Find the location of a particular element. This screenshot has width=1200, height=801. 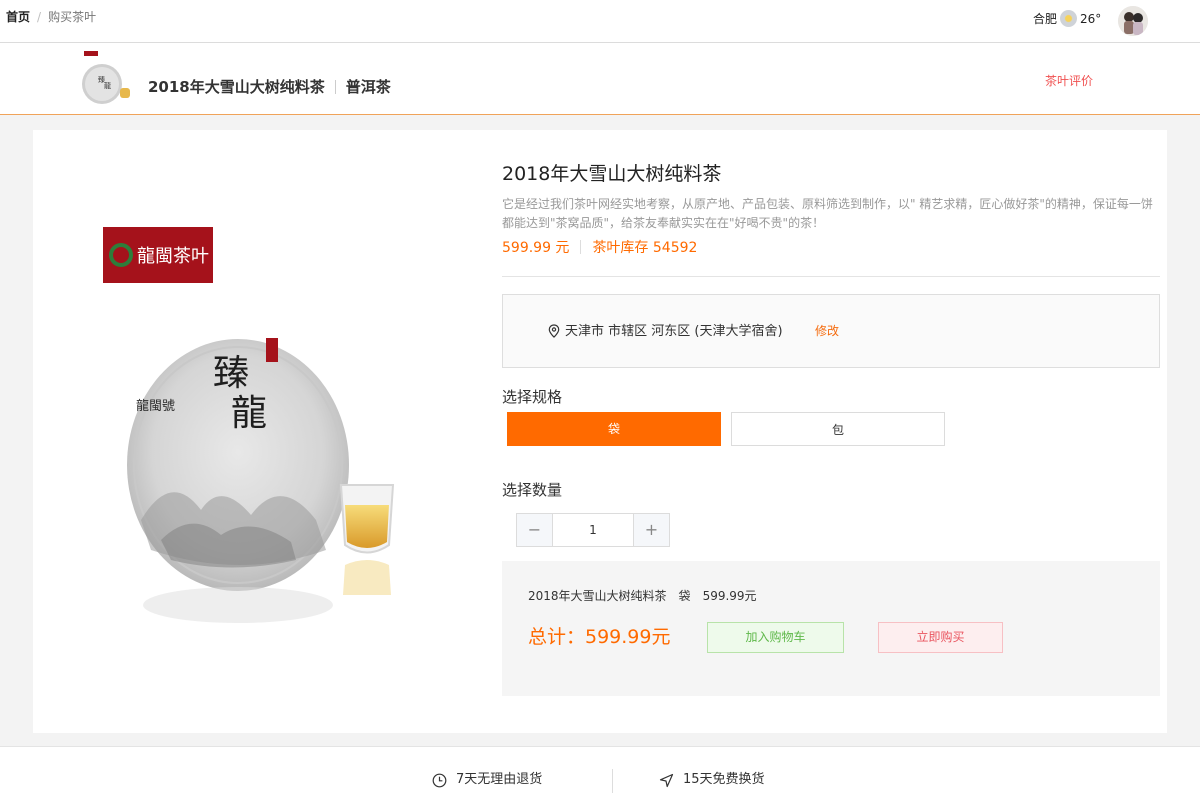

product-header-name: 2018年大雪山大树纯料茶 is located at coordinates (236, 87).